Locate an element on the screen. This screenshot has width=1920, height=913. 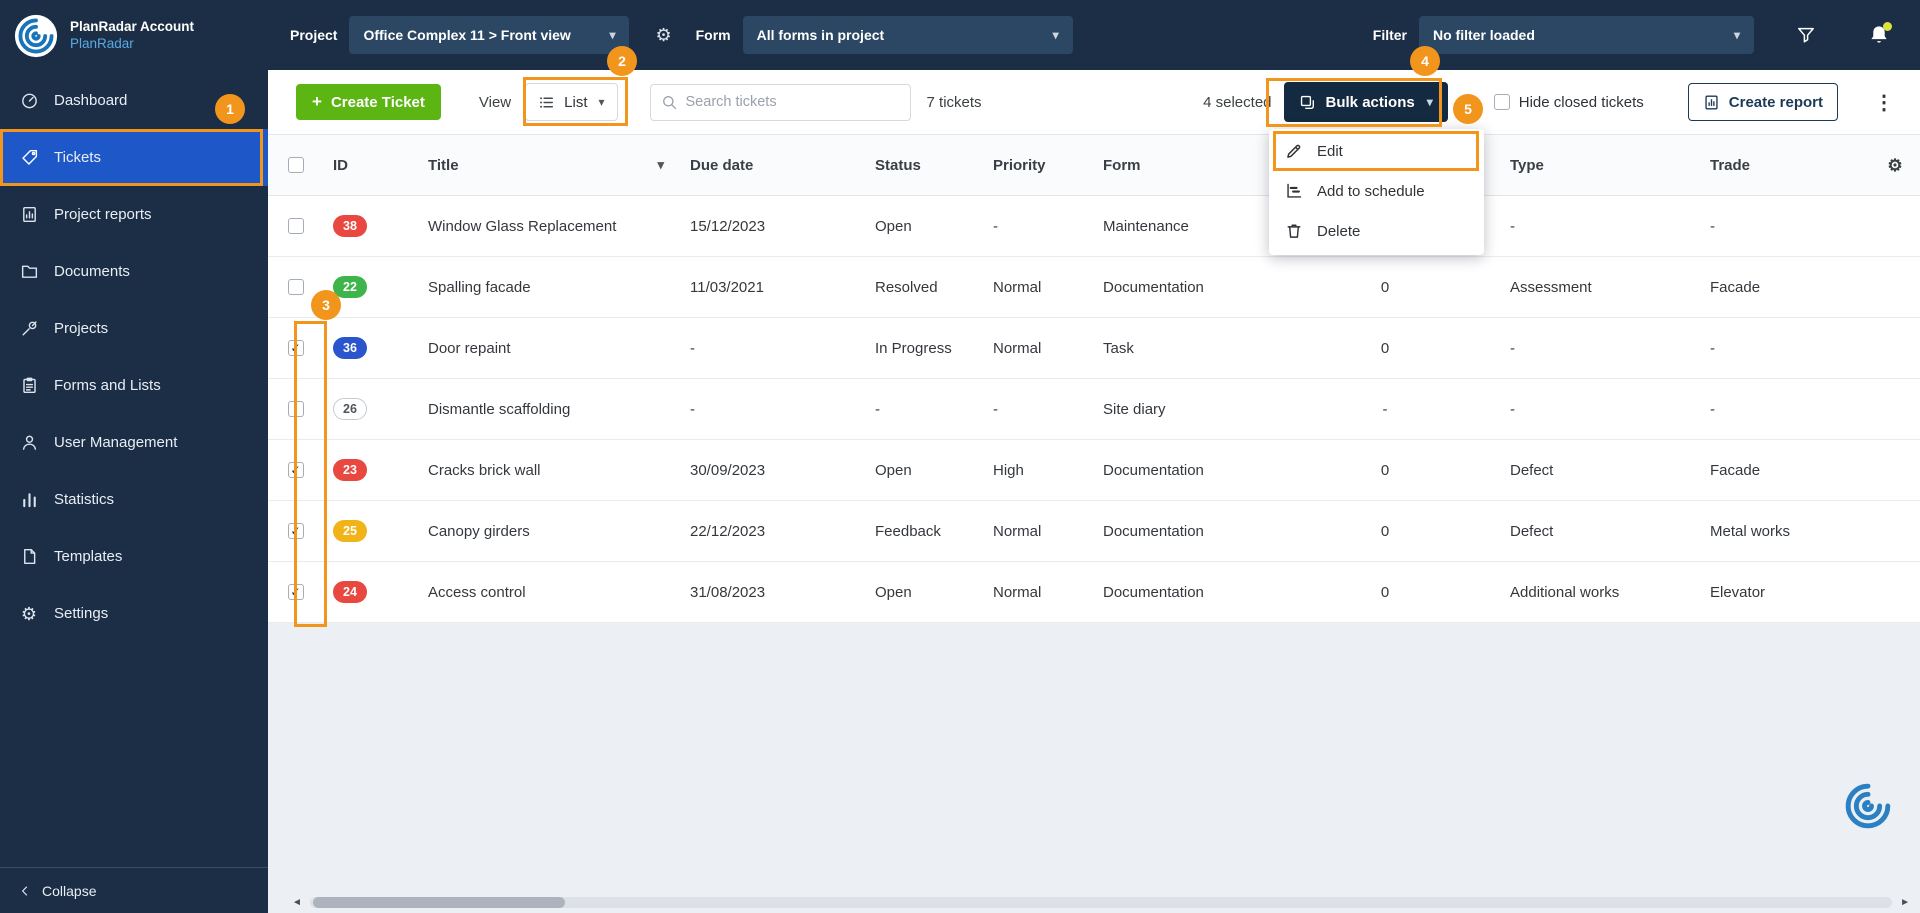
scrollbar-track is located at coordinates (1101, 902).